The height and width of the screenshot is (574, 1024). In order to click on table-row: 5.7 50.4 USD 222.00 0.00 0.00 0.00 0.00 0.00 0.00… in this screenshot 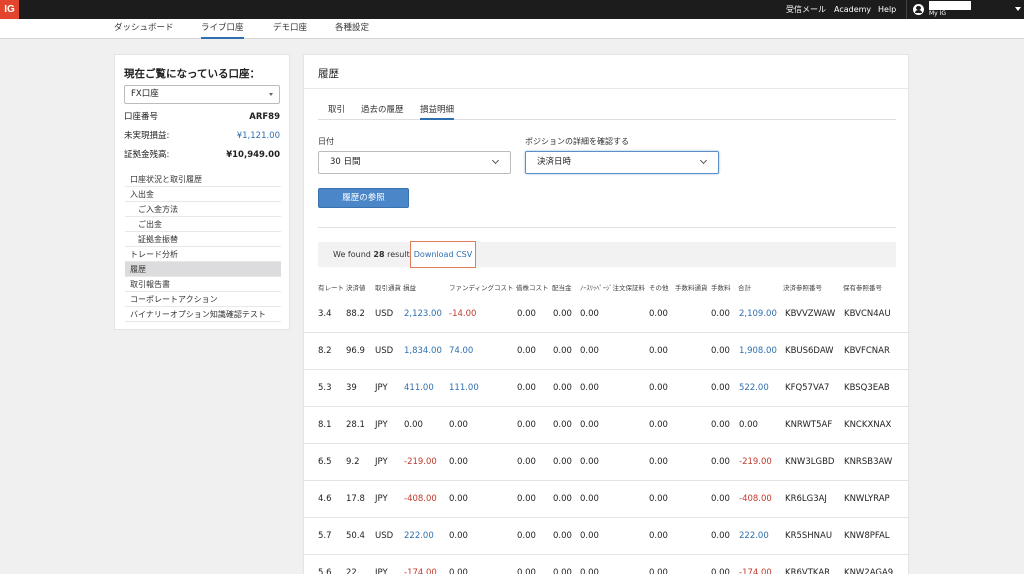, I will do `click(606, 536)`.